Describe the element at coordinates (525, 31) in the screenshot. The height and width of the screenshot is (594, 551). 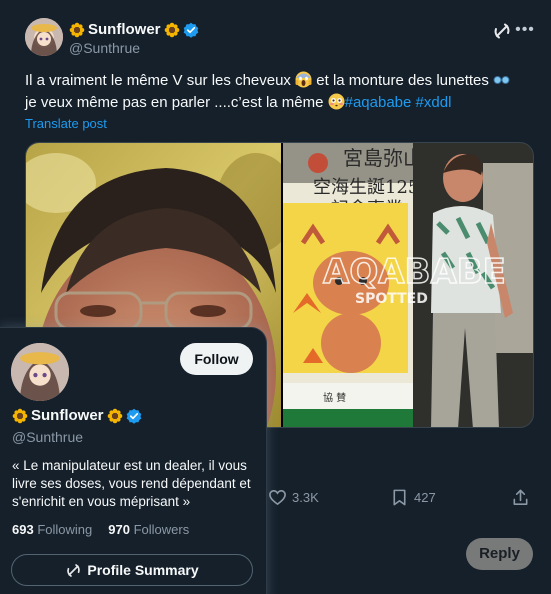
I see `more-options-icon: •••` at that location.